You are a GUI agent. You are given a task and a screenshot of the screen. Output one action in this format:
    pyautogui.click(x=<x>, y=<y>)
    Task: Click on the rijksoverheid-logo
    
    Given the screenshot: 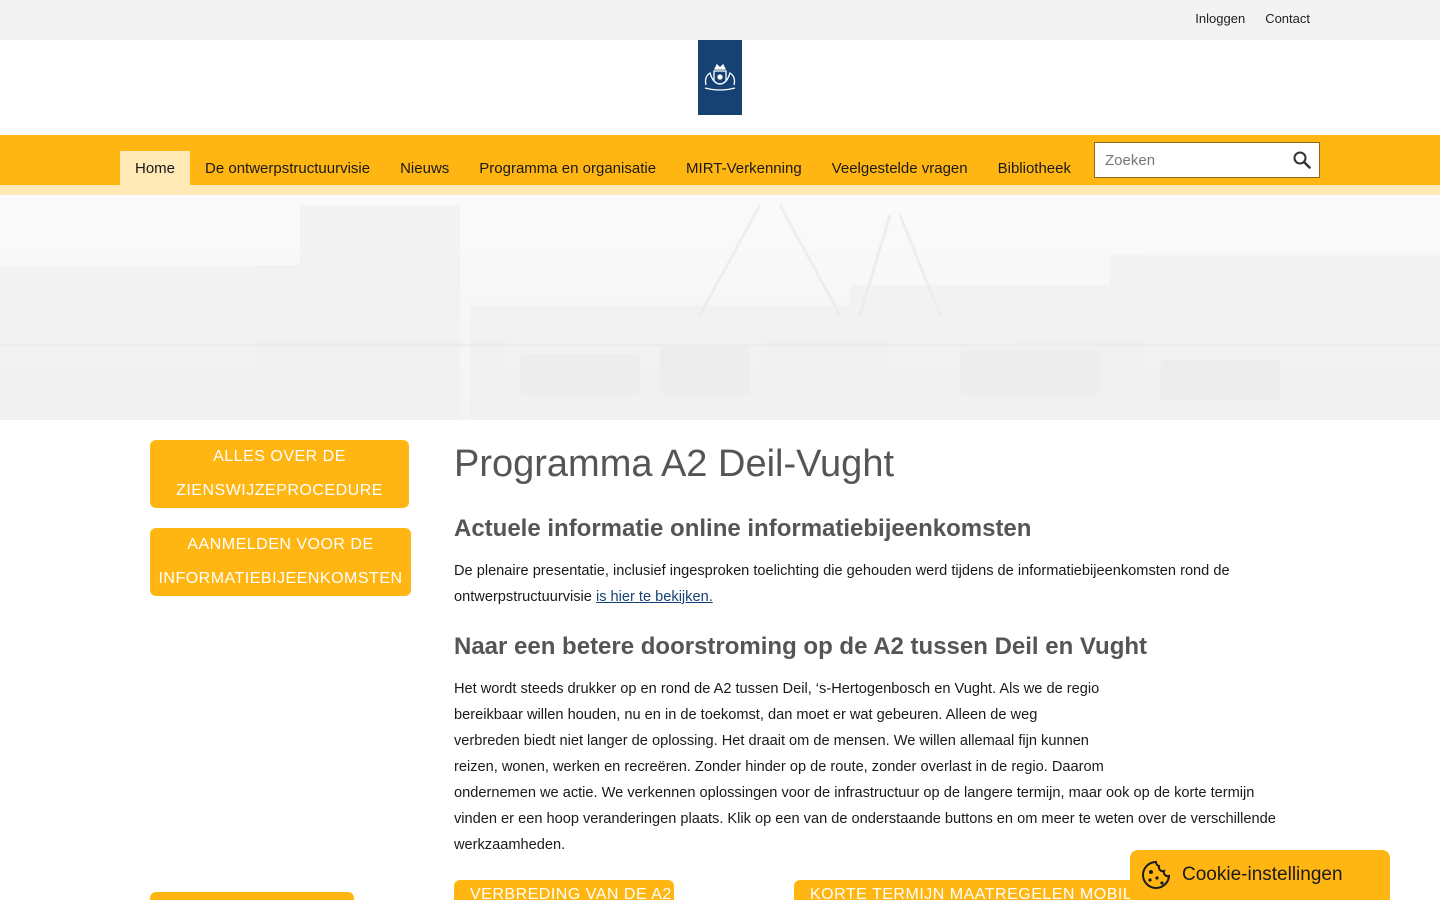 What is the action you would take?
    pyautogui.click(x=720, y=77)
    